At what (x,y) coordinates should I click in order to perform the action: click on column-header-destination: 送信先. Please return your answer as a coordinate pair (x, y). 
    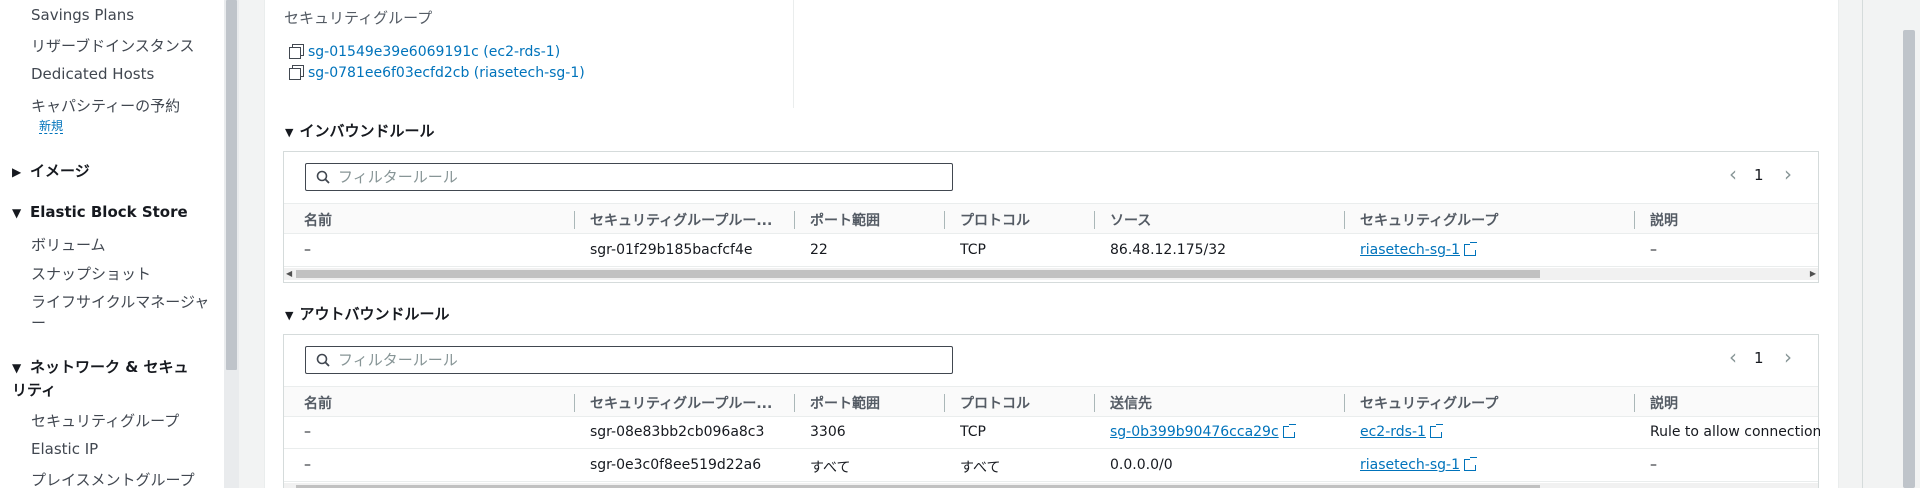
    Looking at the image, I should click on (1220, 403).